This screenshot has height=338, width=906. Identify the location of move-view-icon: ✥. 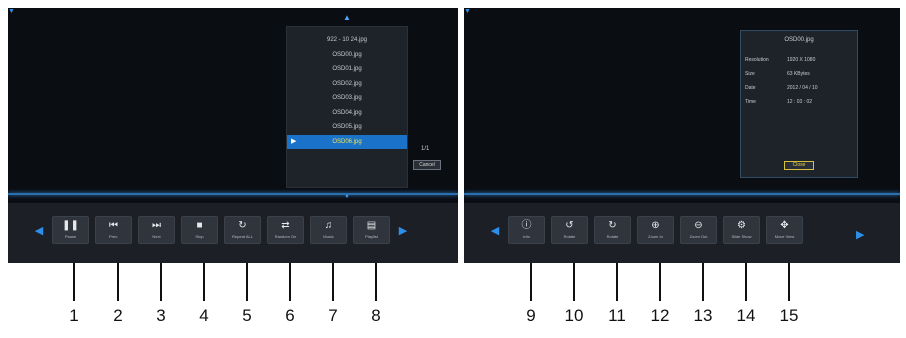
(784, 225).